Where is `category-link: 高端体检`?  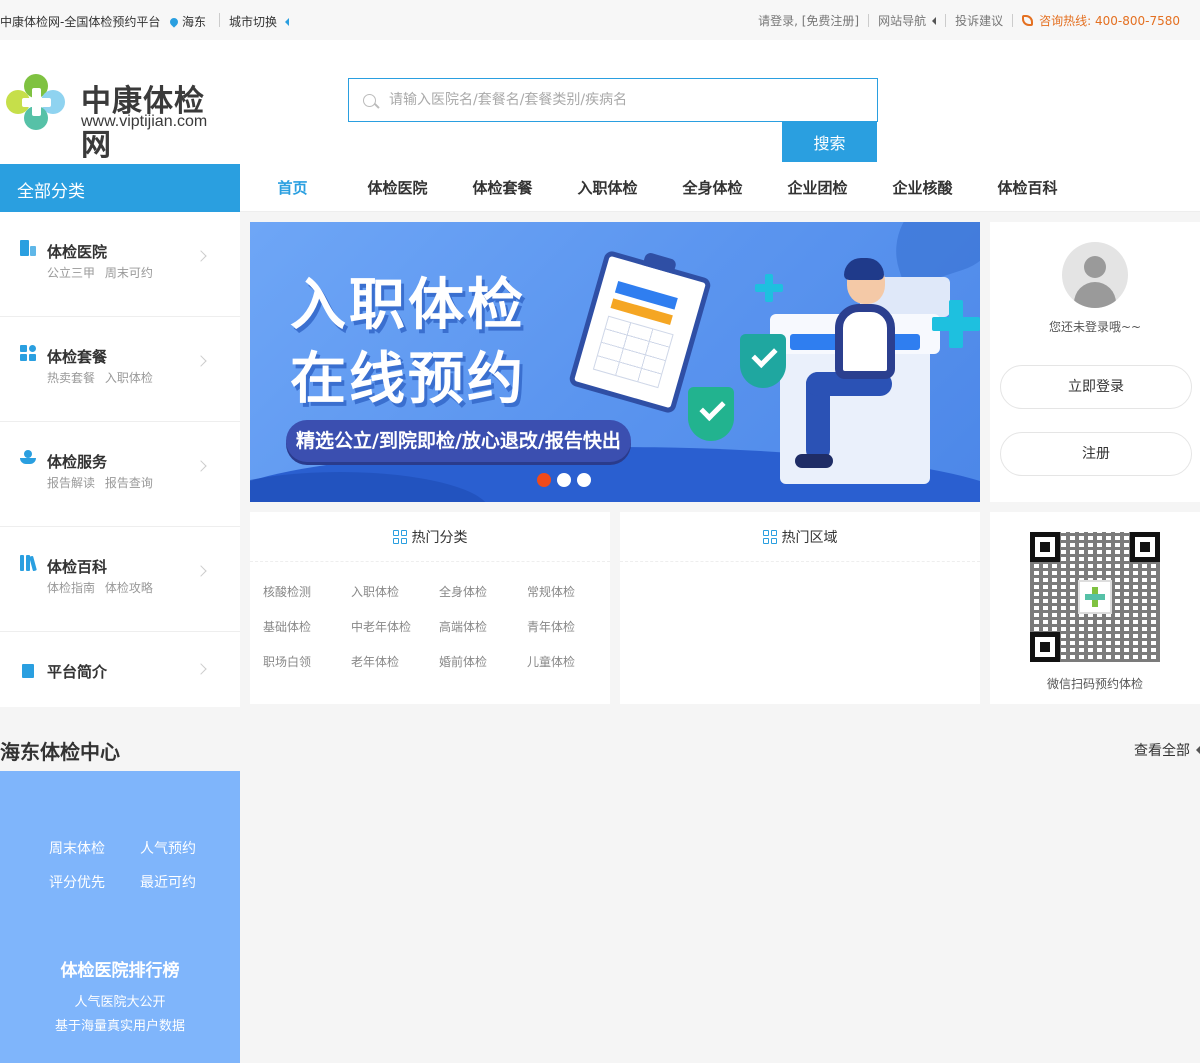
category-link: 高端体检 is located at coordinates (483, 626).